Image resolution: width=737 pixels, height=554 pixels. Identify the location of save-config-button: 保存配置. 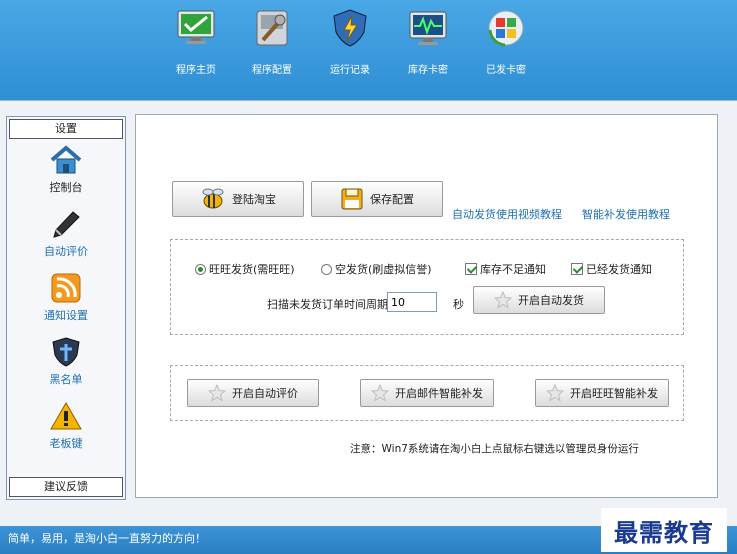
(377, 199).